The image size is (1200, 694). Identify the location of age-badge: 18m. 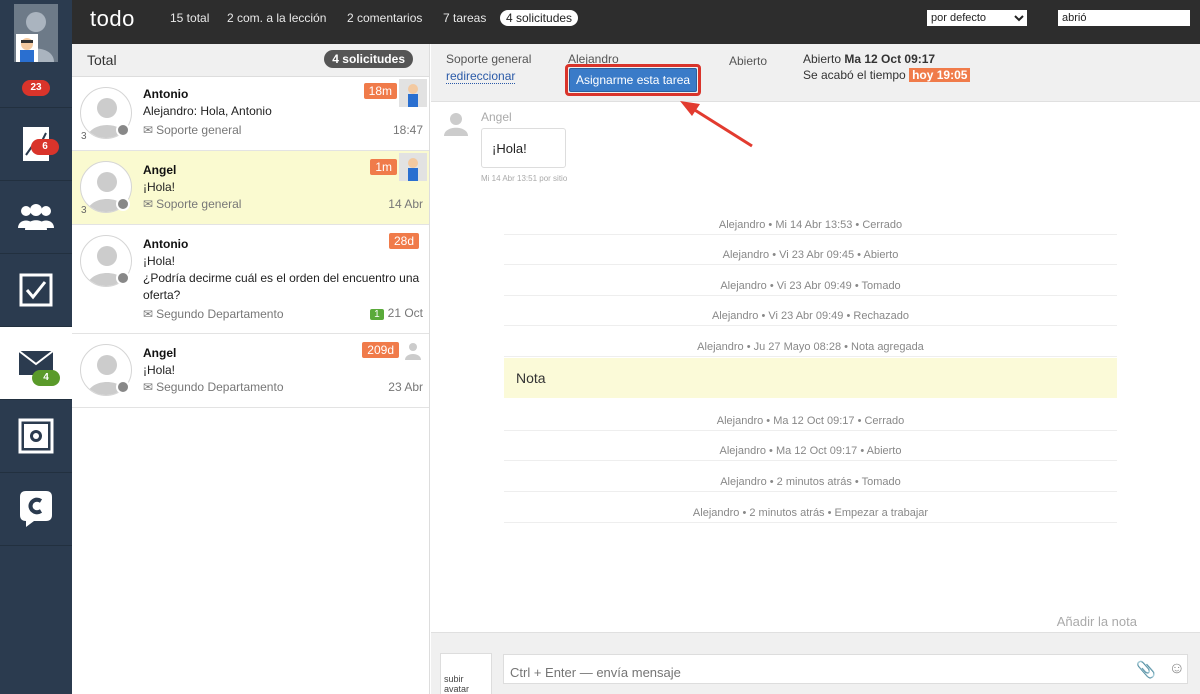
(380, 91).